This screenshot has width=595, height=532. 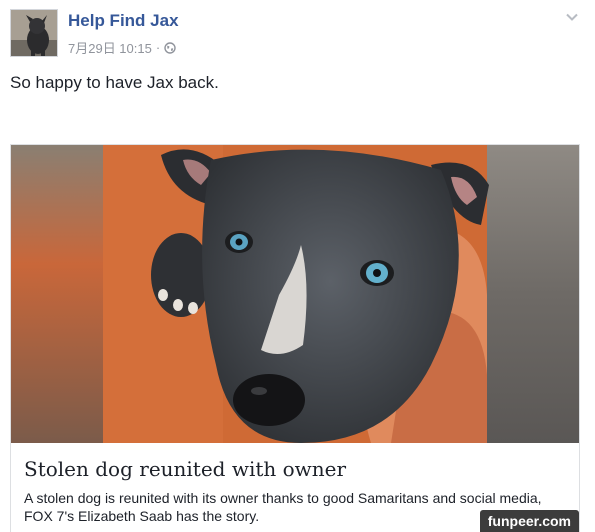 I want to click on globe-icon, so click(x=170, y=47).